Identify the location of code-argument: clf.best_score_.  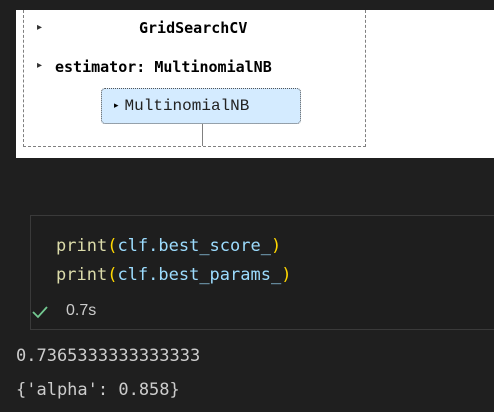
(194, 246).